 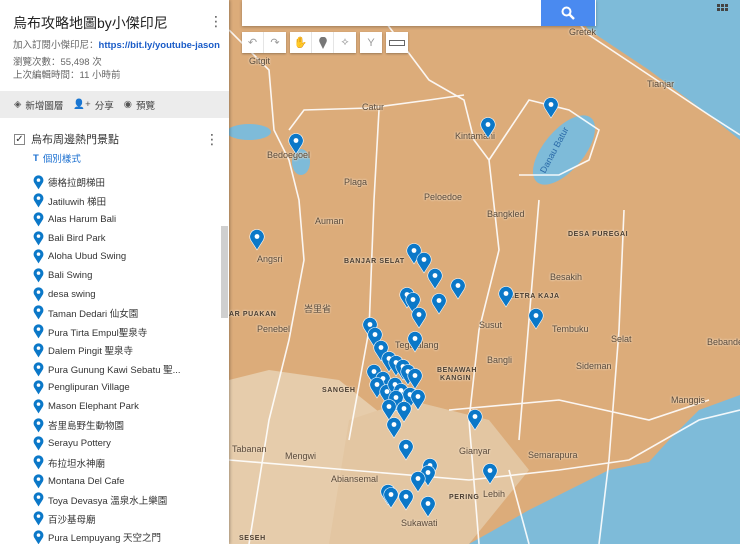 I want to click on place-list-item: Montana Del Cafe, so click(x=123, y=481).